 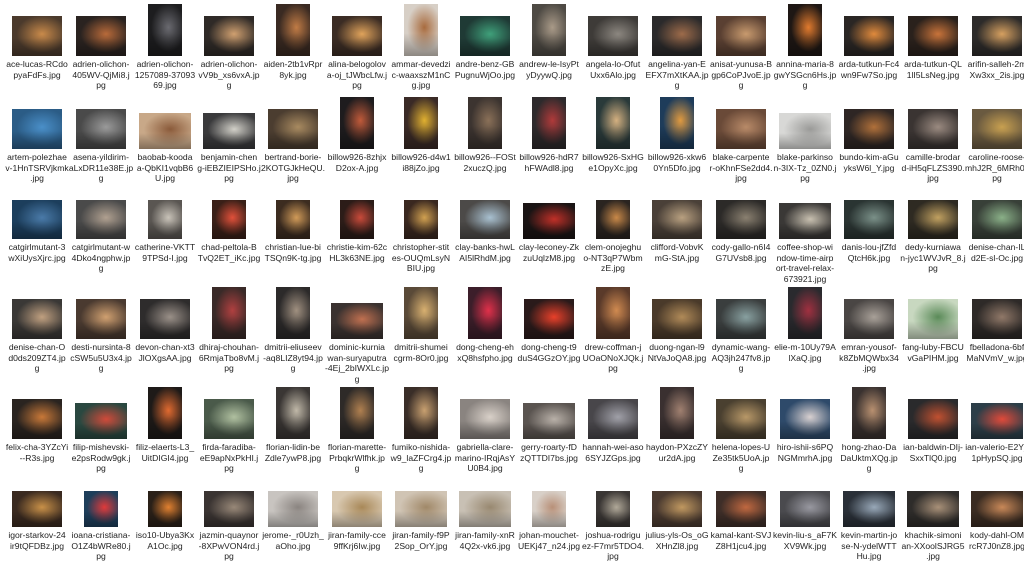 What do you see at coordinates (869, 162) in the screenshot?
I see `file-name-label: bundo-kim-aGu yksW6l_Y.jpg` at bounding box center [869, 162].